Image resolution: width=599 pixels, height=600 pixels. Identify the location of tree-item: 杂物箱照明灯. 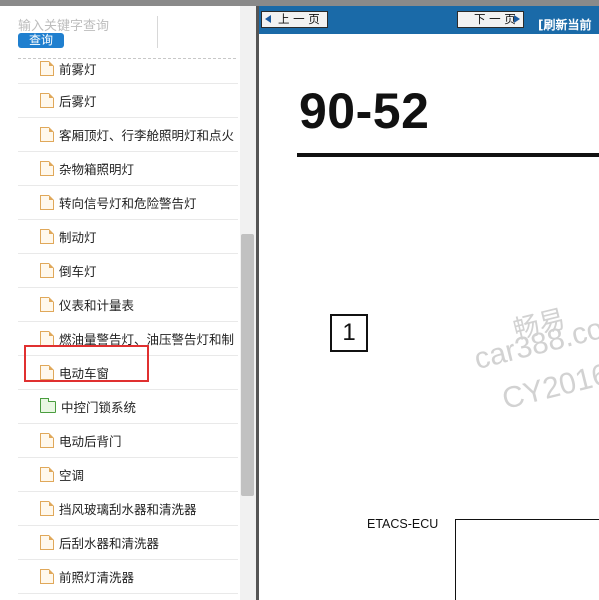
(128, 169).